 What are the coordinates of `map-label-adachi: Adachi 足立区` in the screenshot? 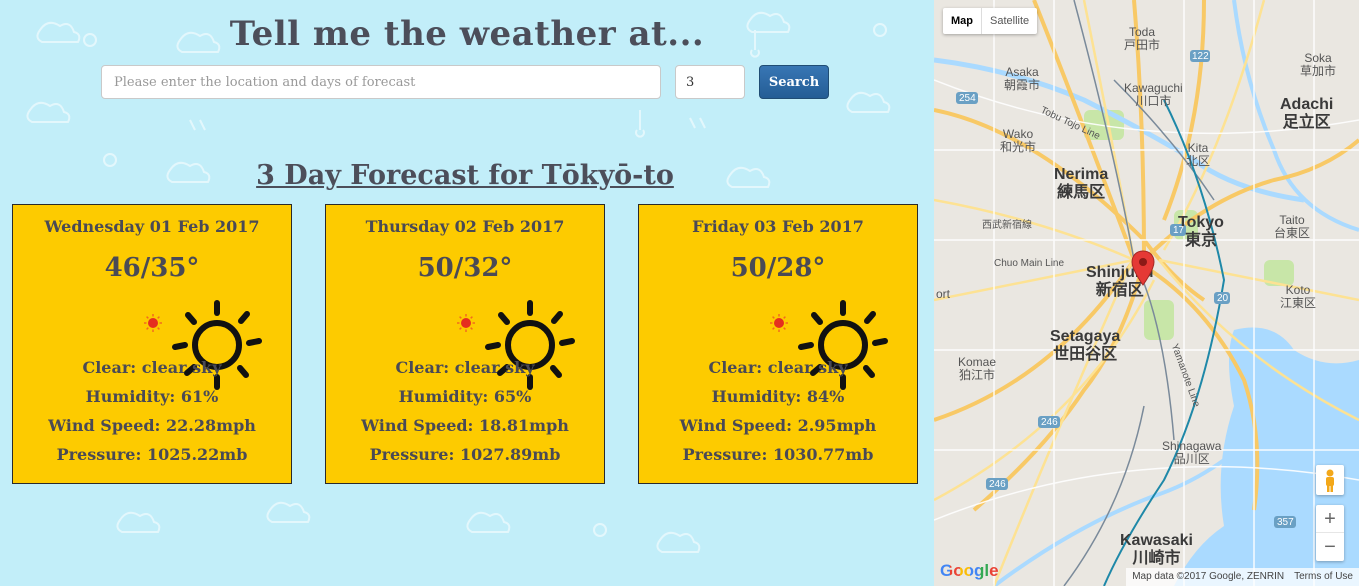 It's located at (1307, 113).